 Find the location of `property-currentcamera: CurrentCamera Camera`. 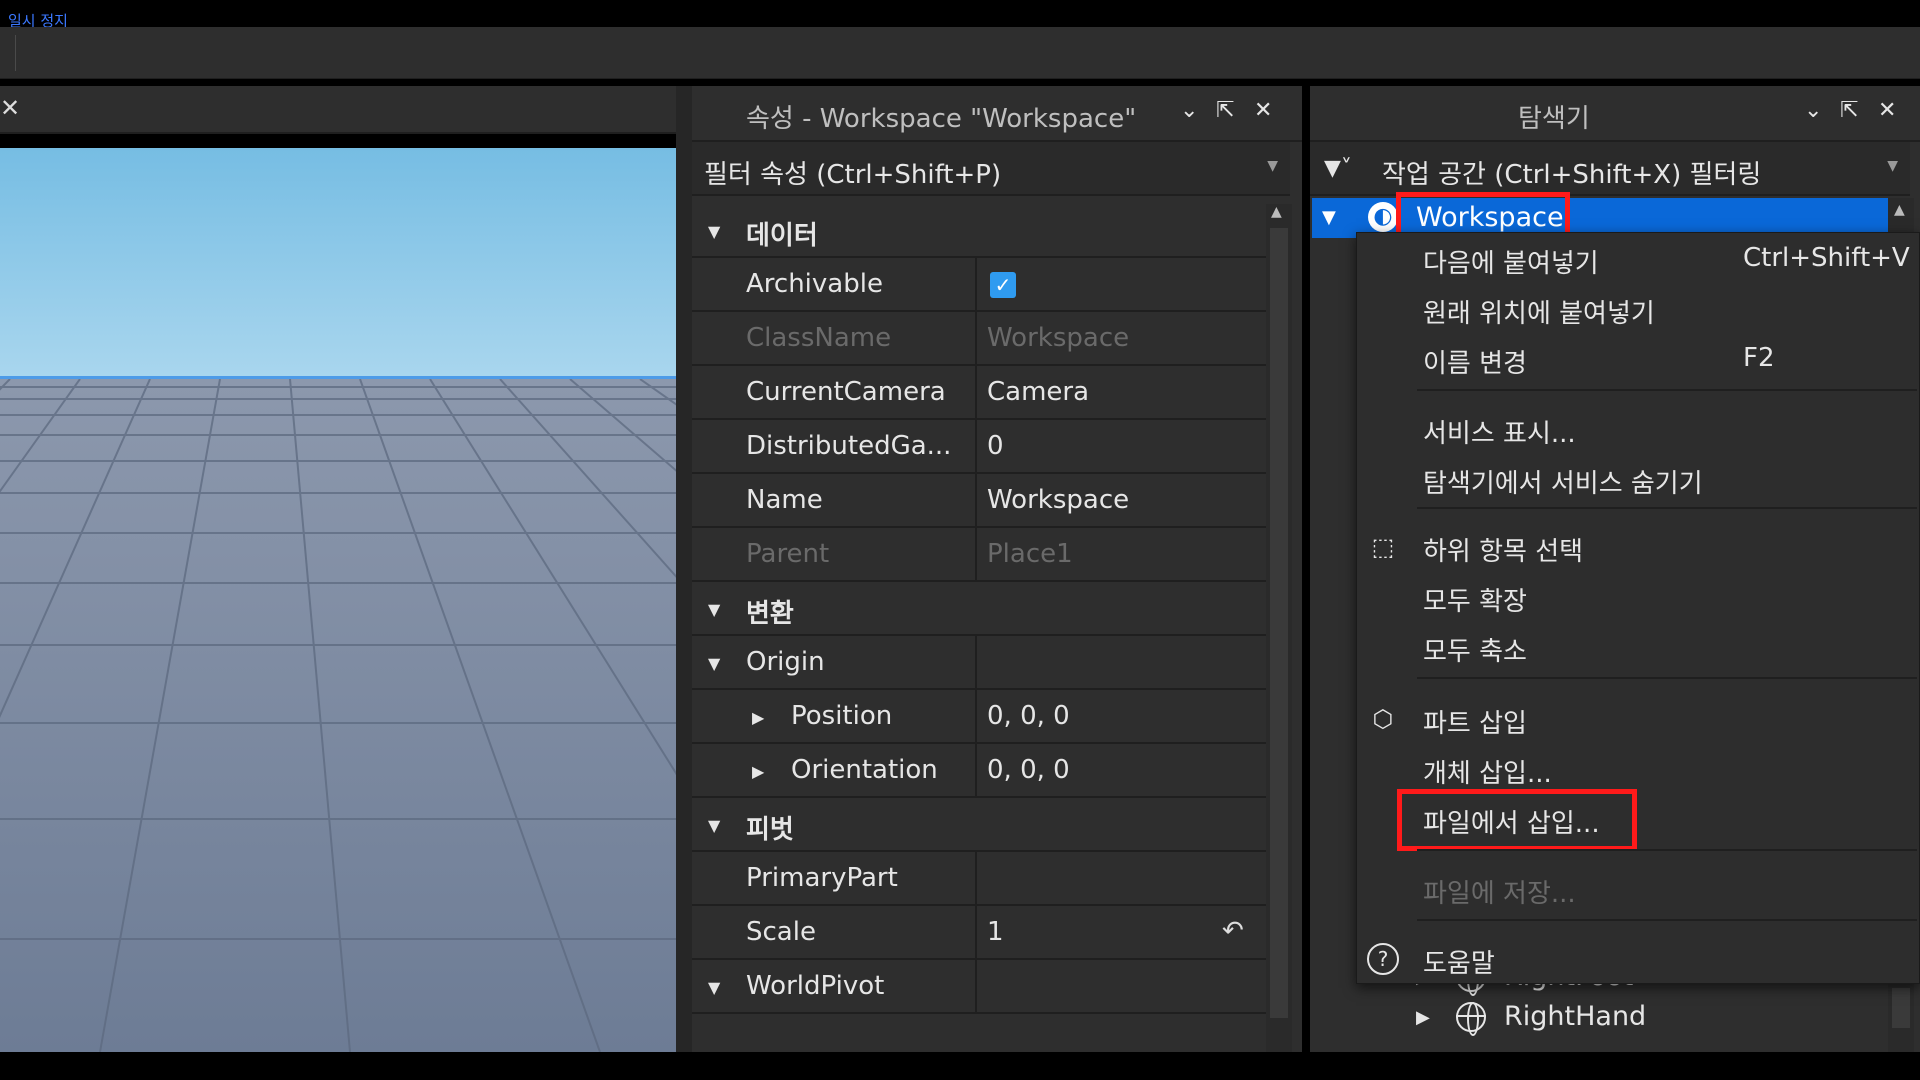

property-currentcamera: CurrentCamera Camera is located at coordinates (979, 393).